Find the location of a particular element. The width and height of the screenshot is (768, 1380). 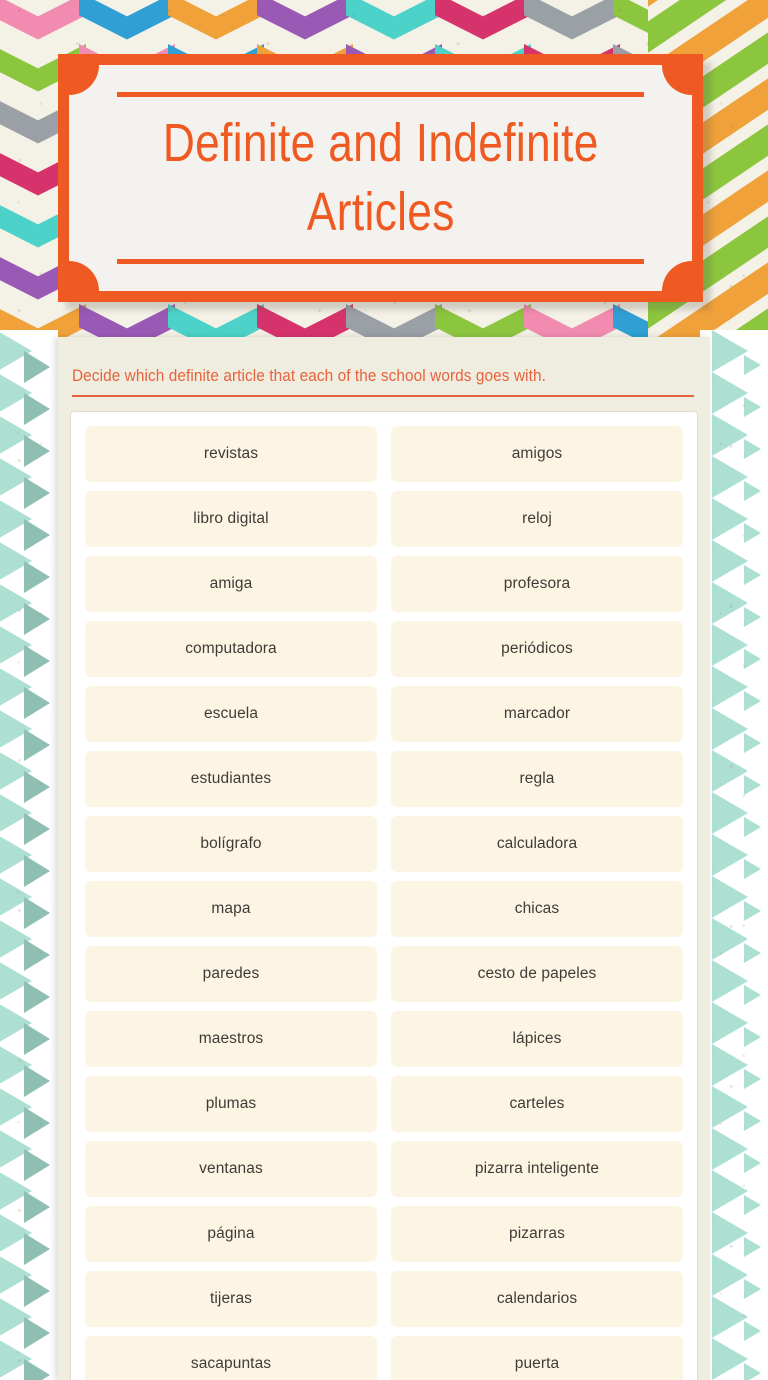

banner-rule-bottom is located at coordinates (380, 261).